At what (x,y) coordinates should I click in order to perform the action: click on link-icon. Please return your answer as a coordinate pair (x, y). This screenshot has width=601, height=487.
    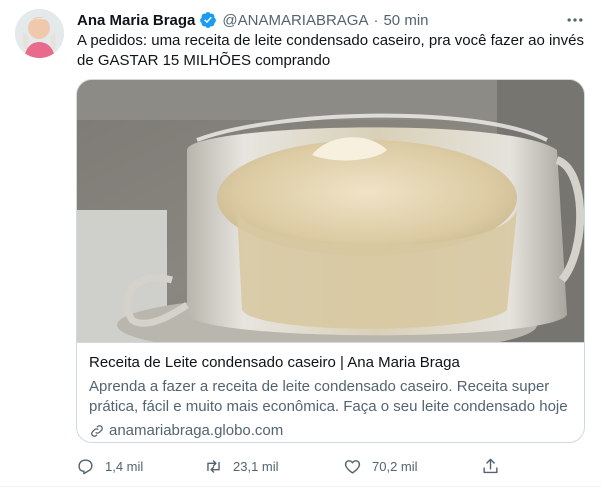
    Looking at the image, I should click on (97, 431).